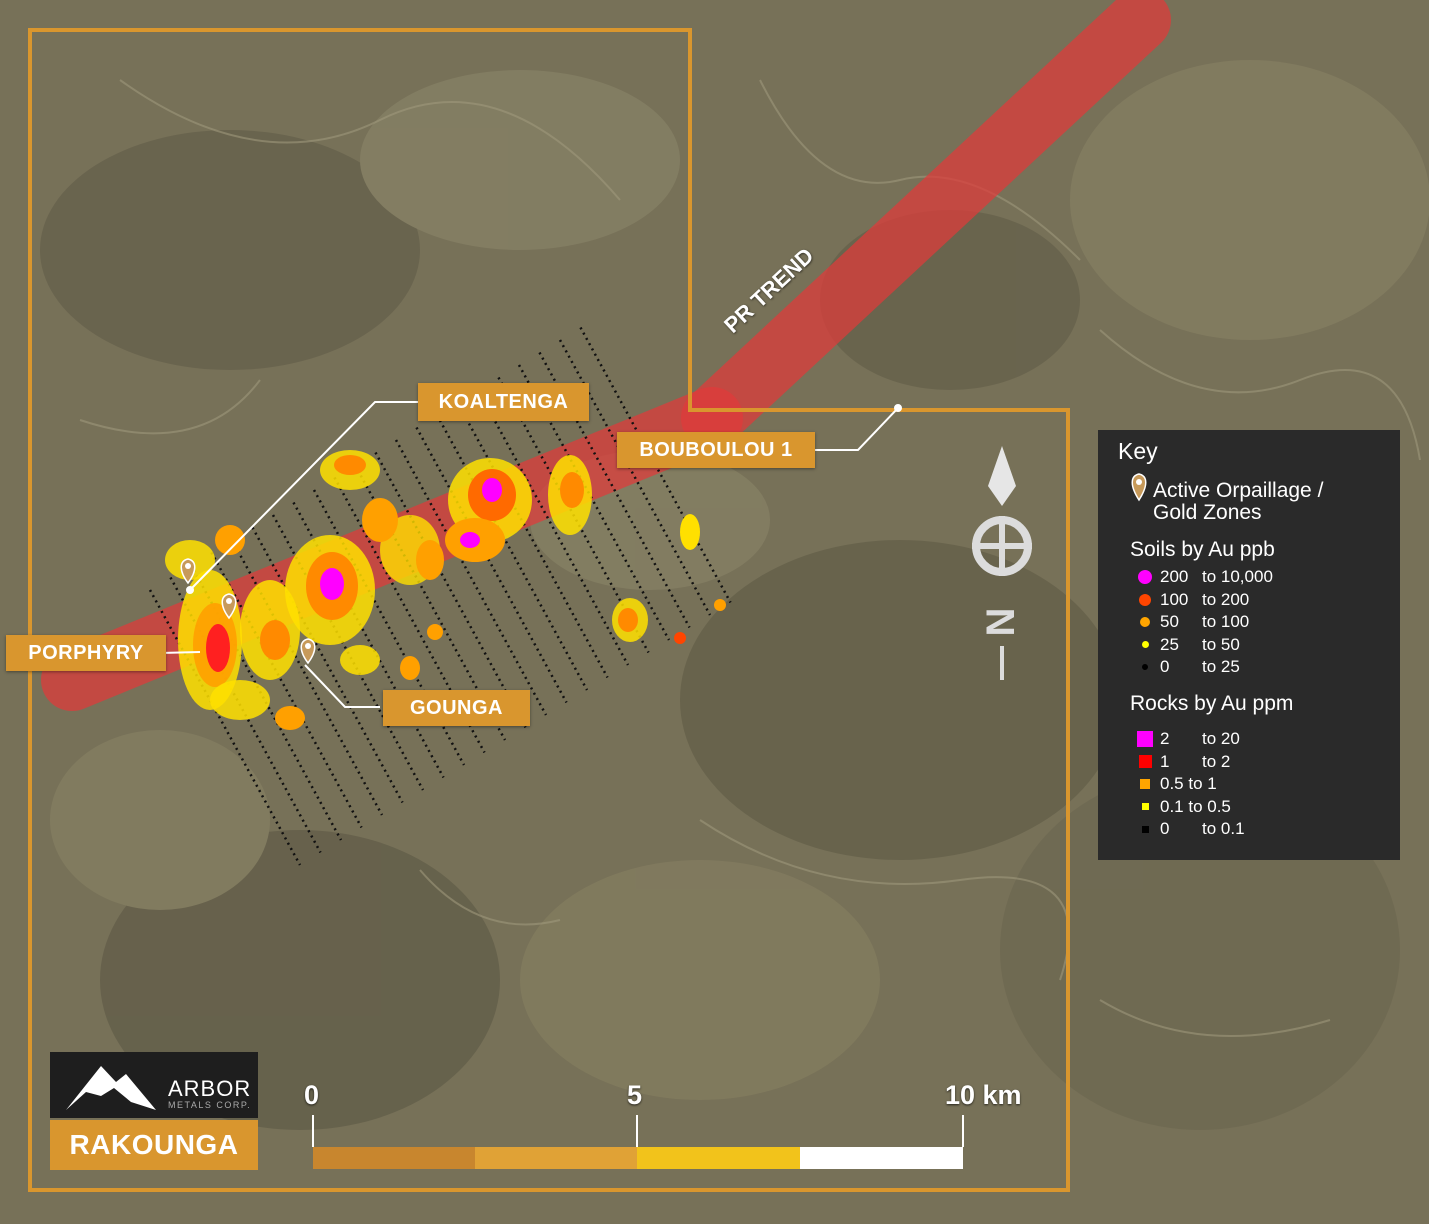 Image resolution: width=1429 pixels, height=1224 pixels. I want to click on scale-tick-5: 5, so click(635, 1095).